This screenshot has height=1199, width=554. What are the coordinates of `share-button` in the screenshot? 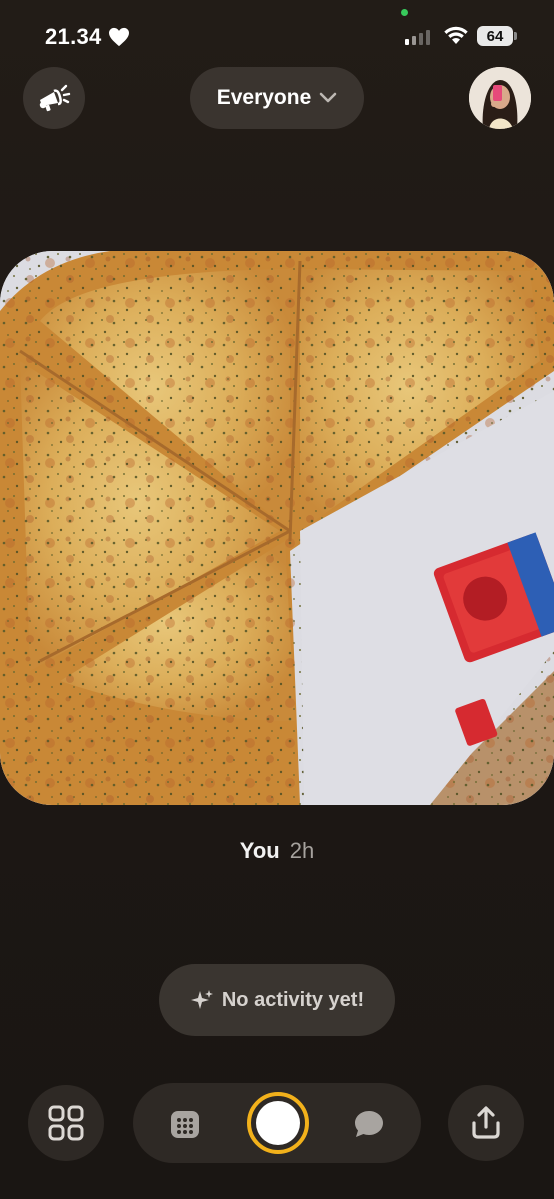 It's located at (486, 1123).